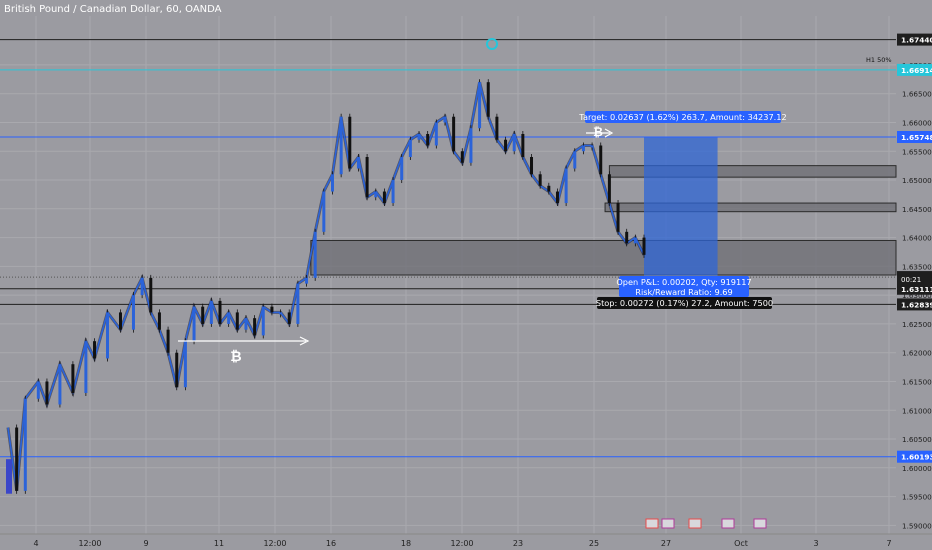  Describe the element at coordinates (917, 122) in the screenshot. I see `price-axis-tick: 1.66000` at that location.